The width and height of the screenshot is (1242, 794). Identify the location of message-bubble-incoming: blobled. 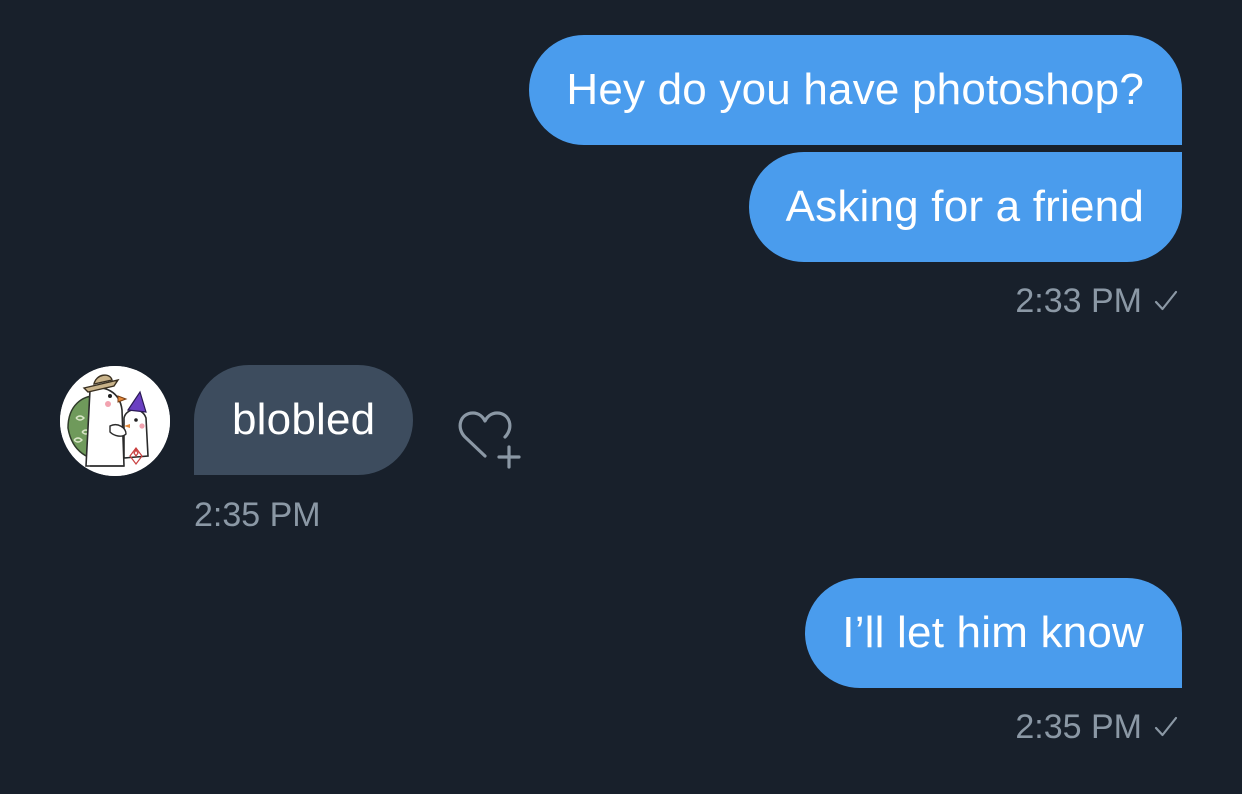
(304, 420).